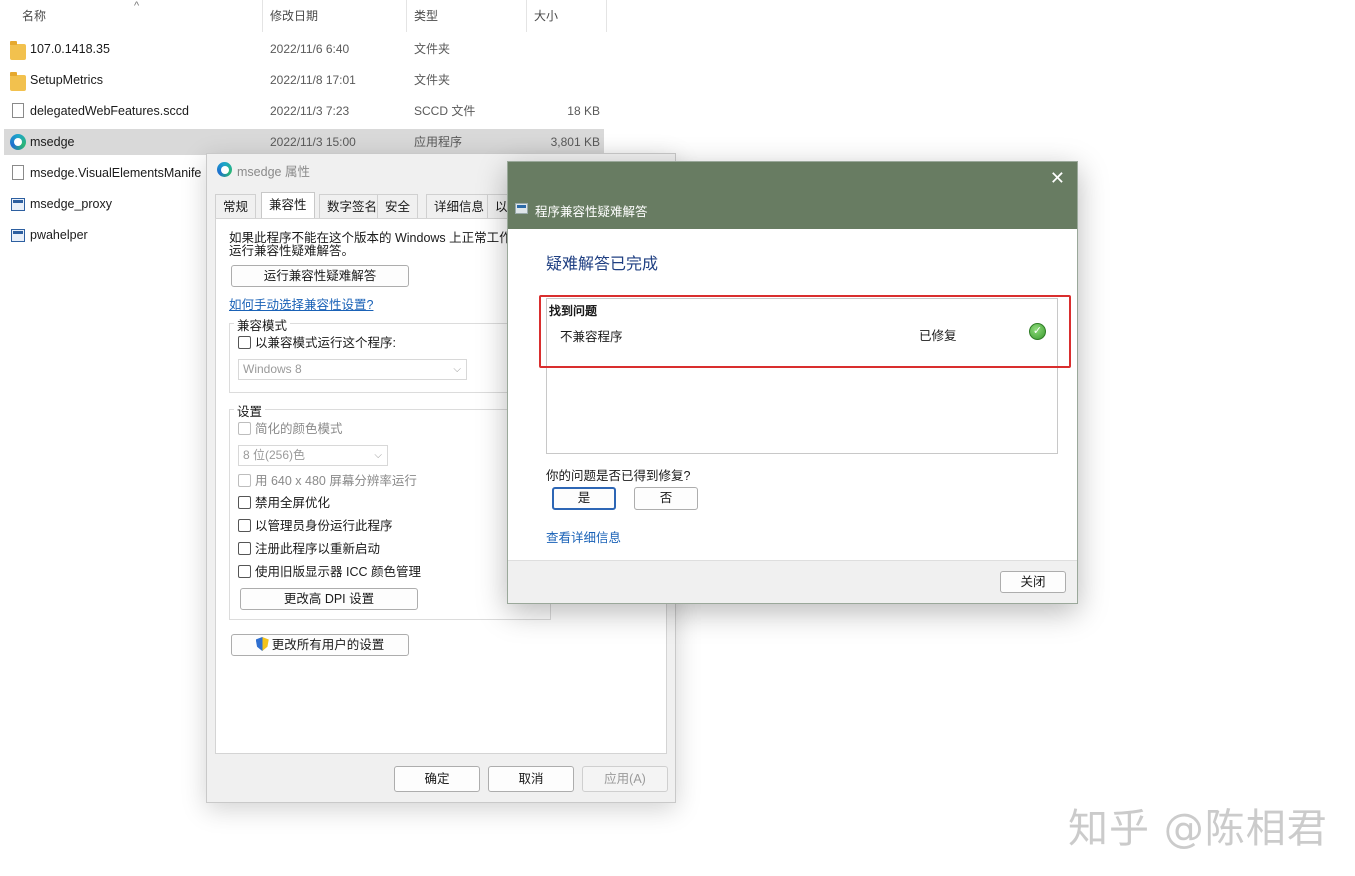  What do you see at coordinates (52, 142) in the screenshot?
I see `file-name: msedge` at bounding box center [52, 142].